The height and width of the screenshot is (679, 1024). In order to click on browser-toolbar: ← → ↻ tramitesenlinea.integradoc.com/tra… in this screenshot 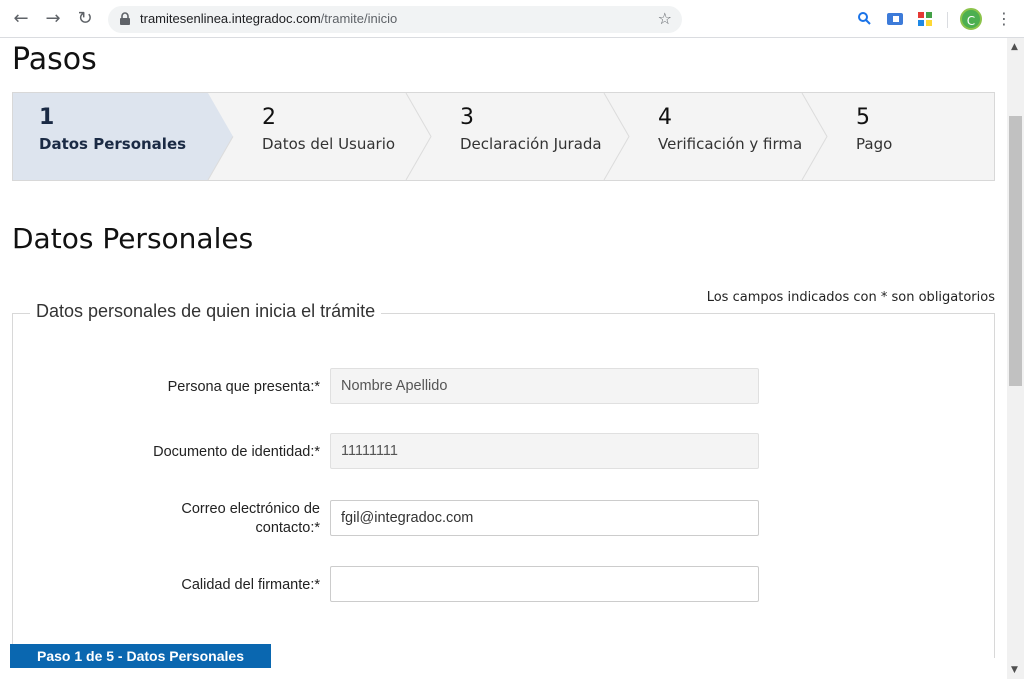, I will do `click(512, 19)`.